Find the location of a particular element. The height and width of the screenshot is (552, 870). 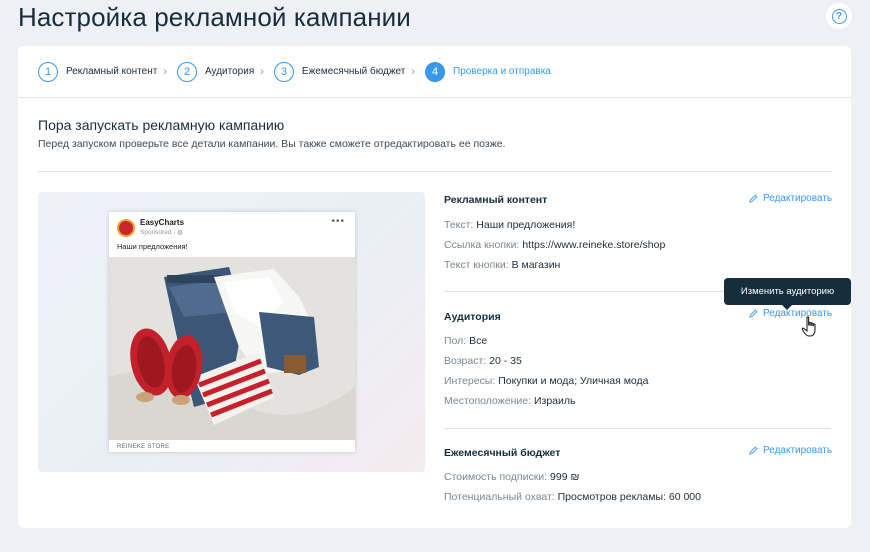

info-key: Потенциальный охват: is located at coordinates (499, 497).